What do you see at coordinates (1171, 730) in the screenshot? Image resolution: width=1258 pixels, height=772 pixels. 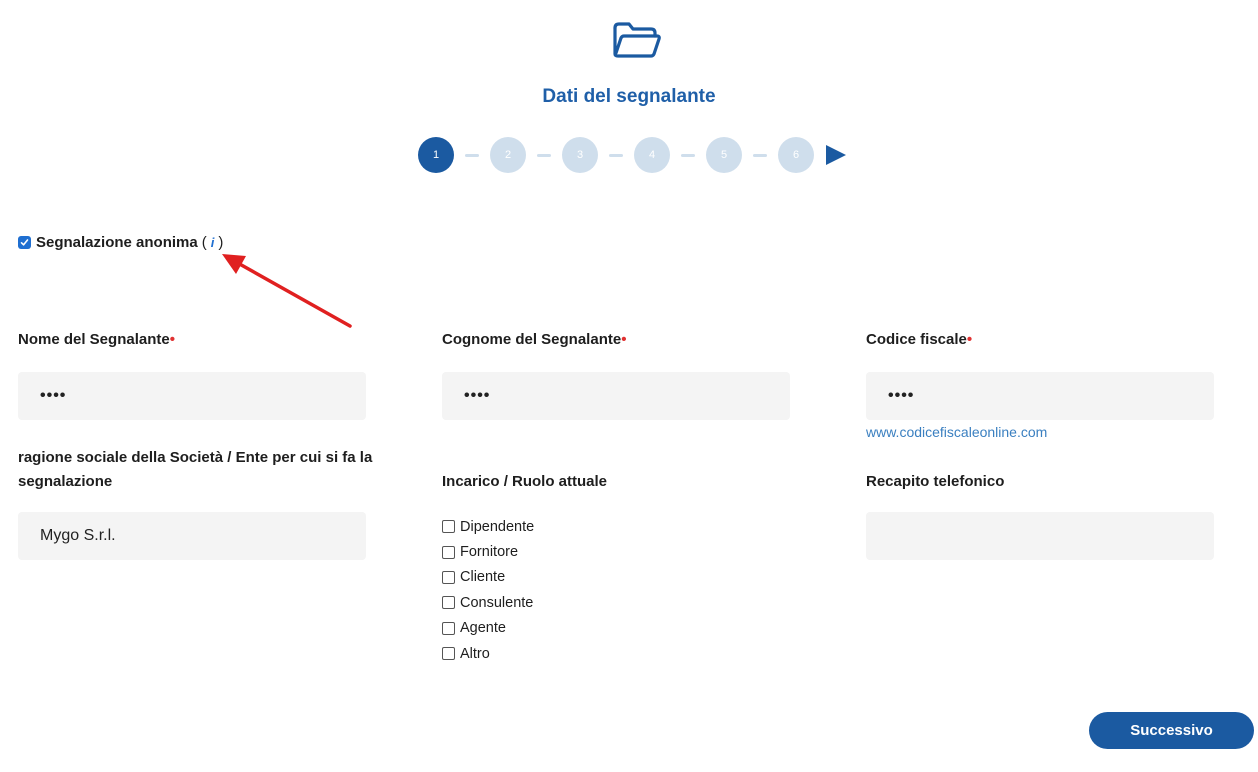 I see `next-button: Successivo` at bounding box center [1171, 730].